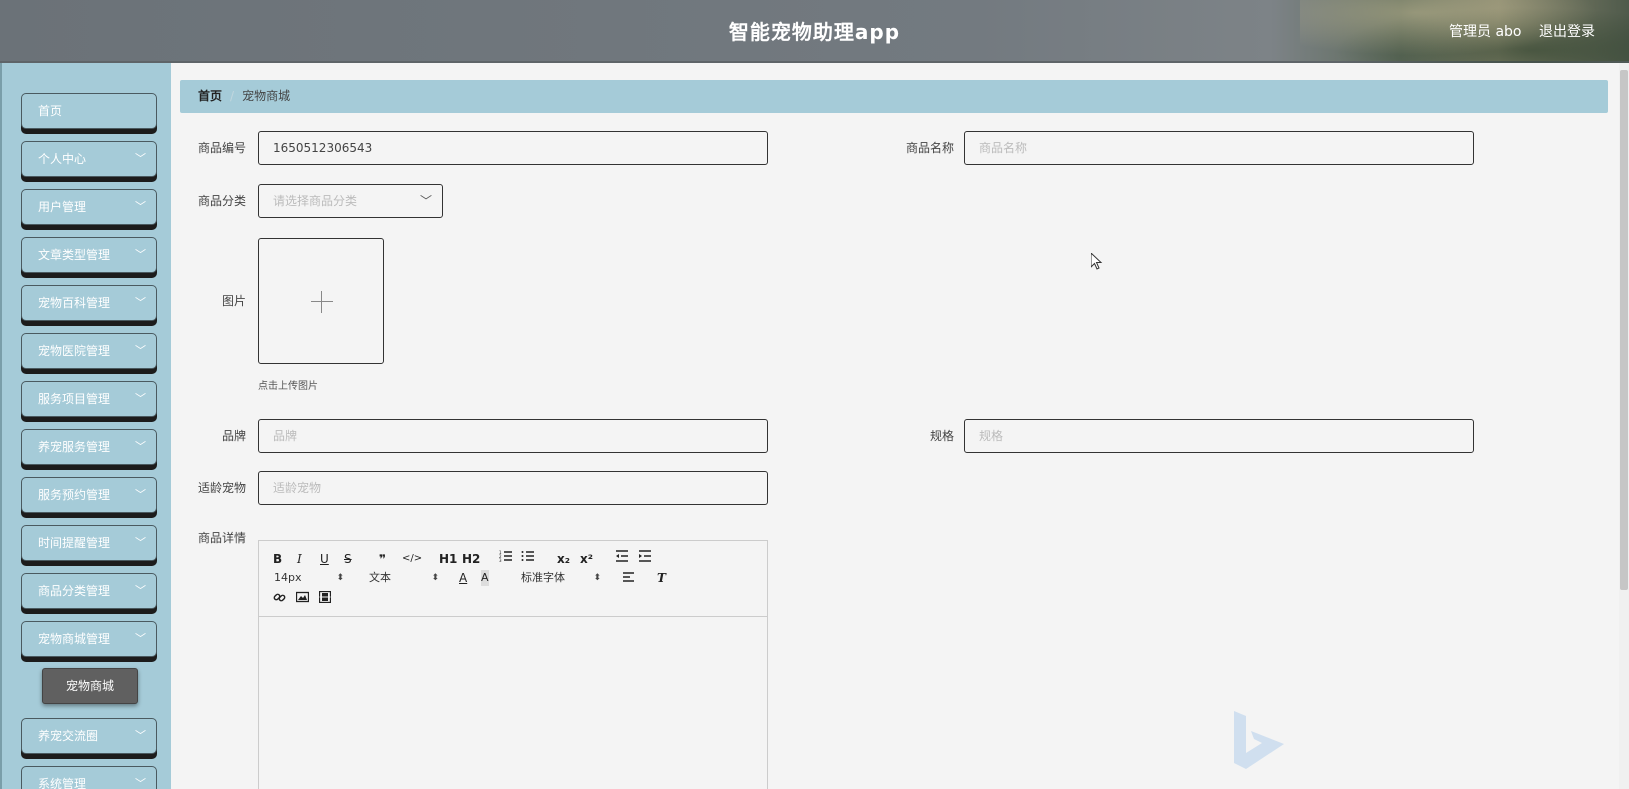 This screenshot has height=789, width=1629. I want to click on sidebar-item-appointments: 服务预约管理 ﹀, so click(89, 495).